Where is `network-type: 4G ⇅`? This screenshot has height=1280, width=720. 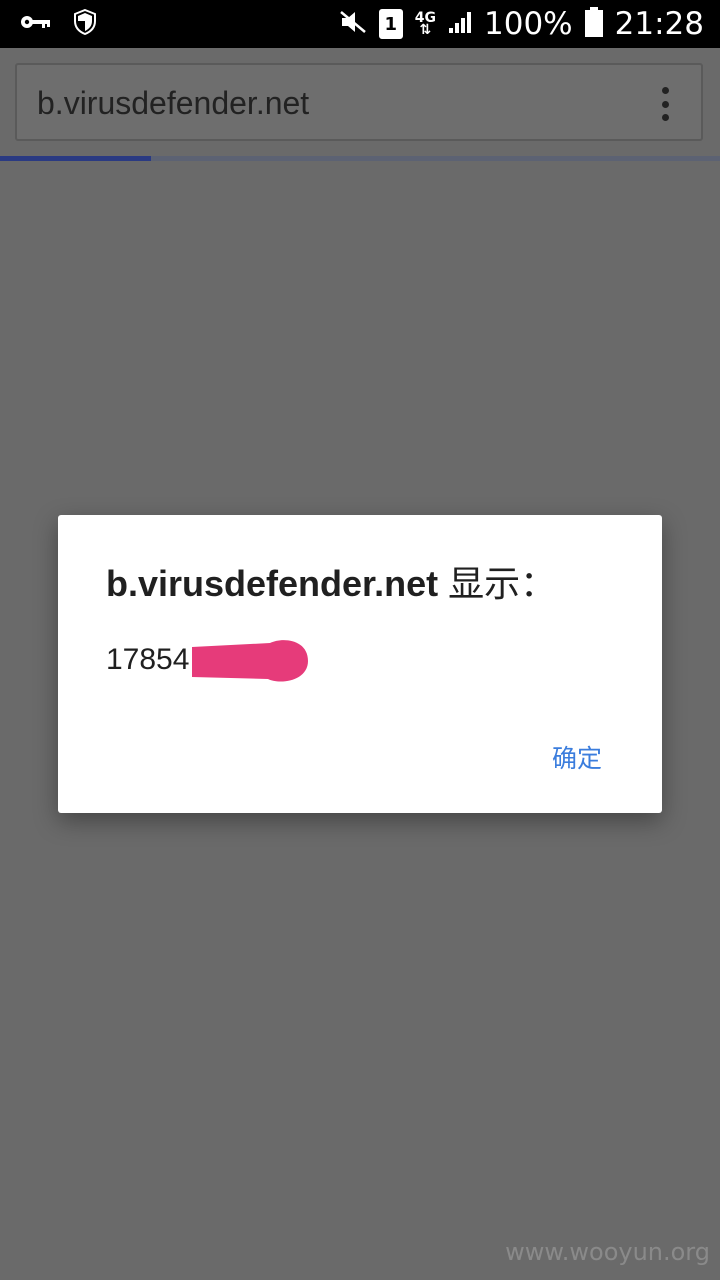
network-type: 4G ⇅ is located at coordinates (425, 24).